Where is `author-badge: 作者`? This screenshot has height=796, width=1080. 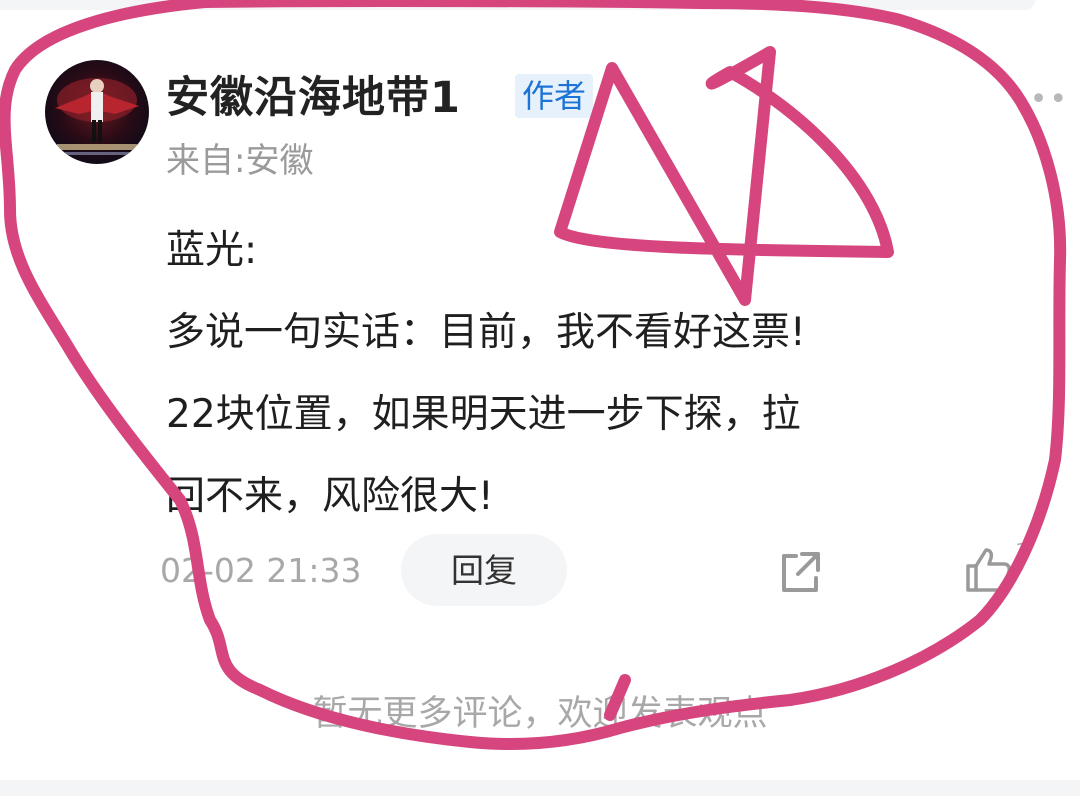 author-badge: 作者 is located at coordinates (554, 96).